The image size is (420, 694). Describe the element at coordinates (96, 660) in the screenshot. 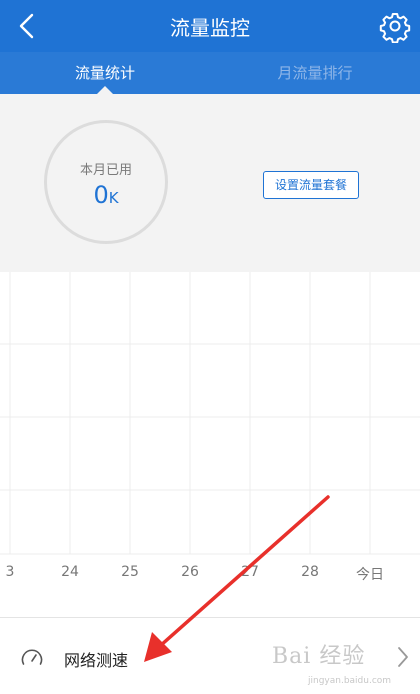

I see `speed-test-label: 网络测速` at that location.